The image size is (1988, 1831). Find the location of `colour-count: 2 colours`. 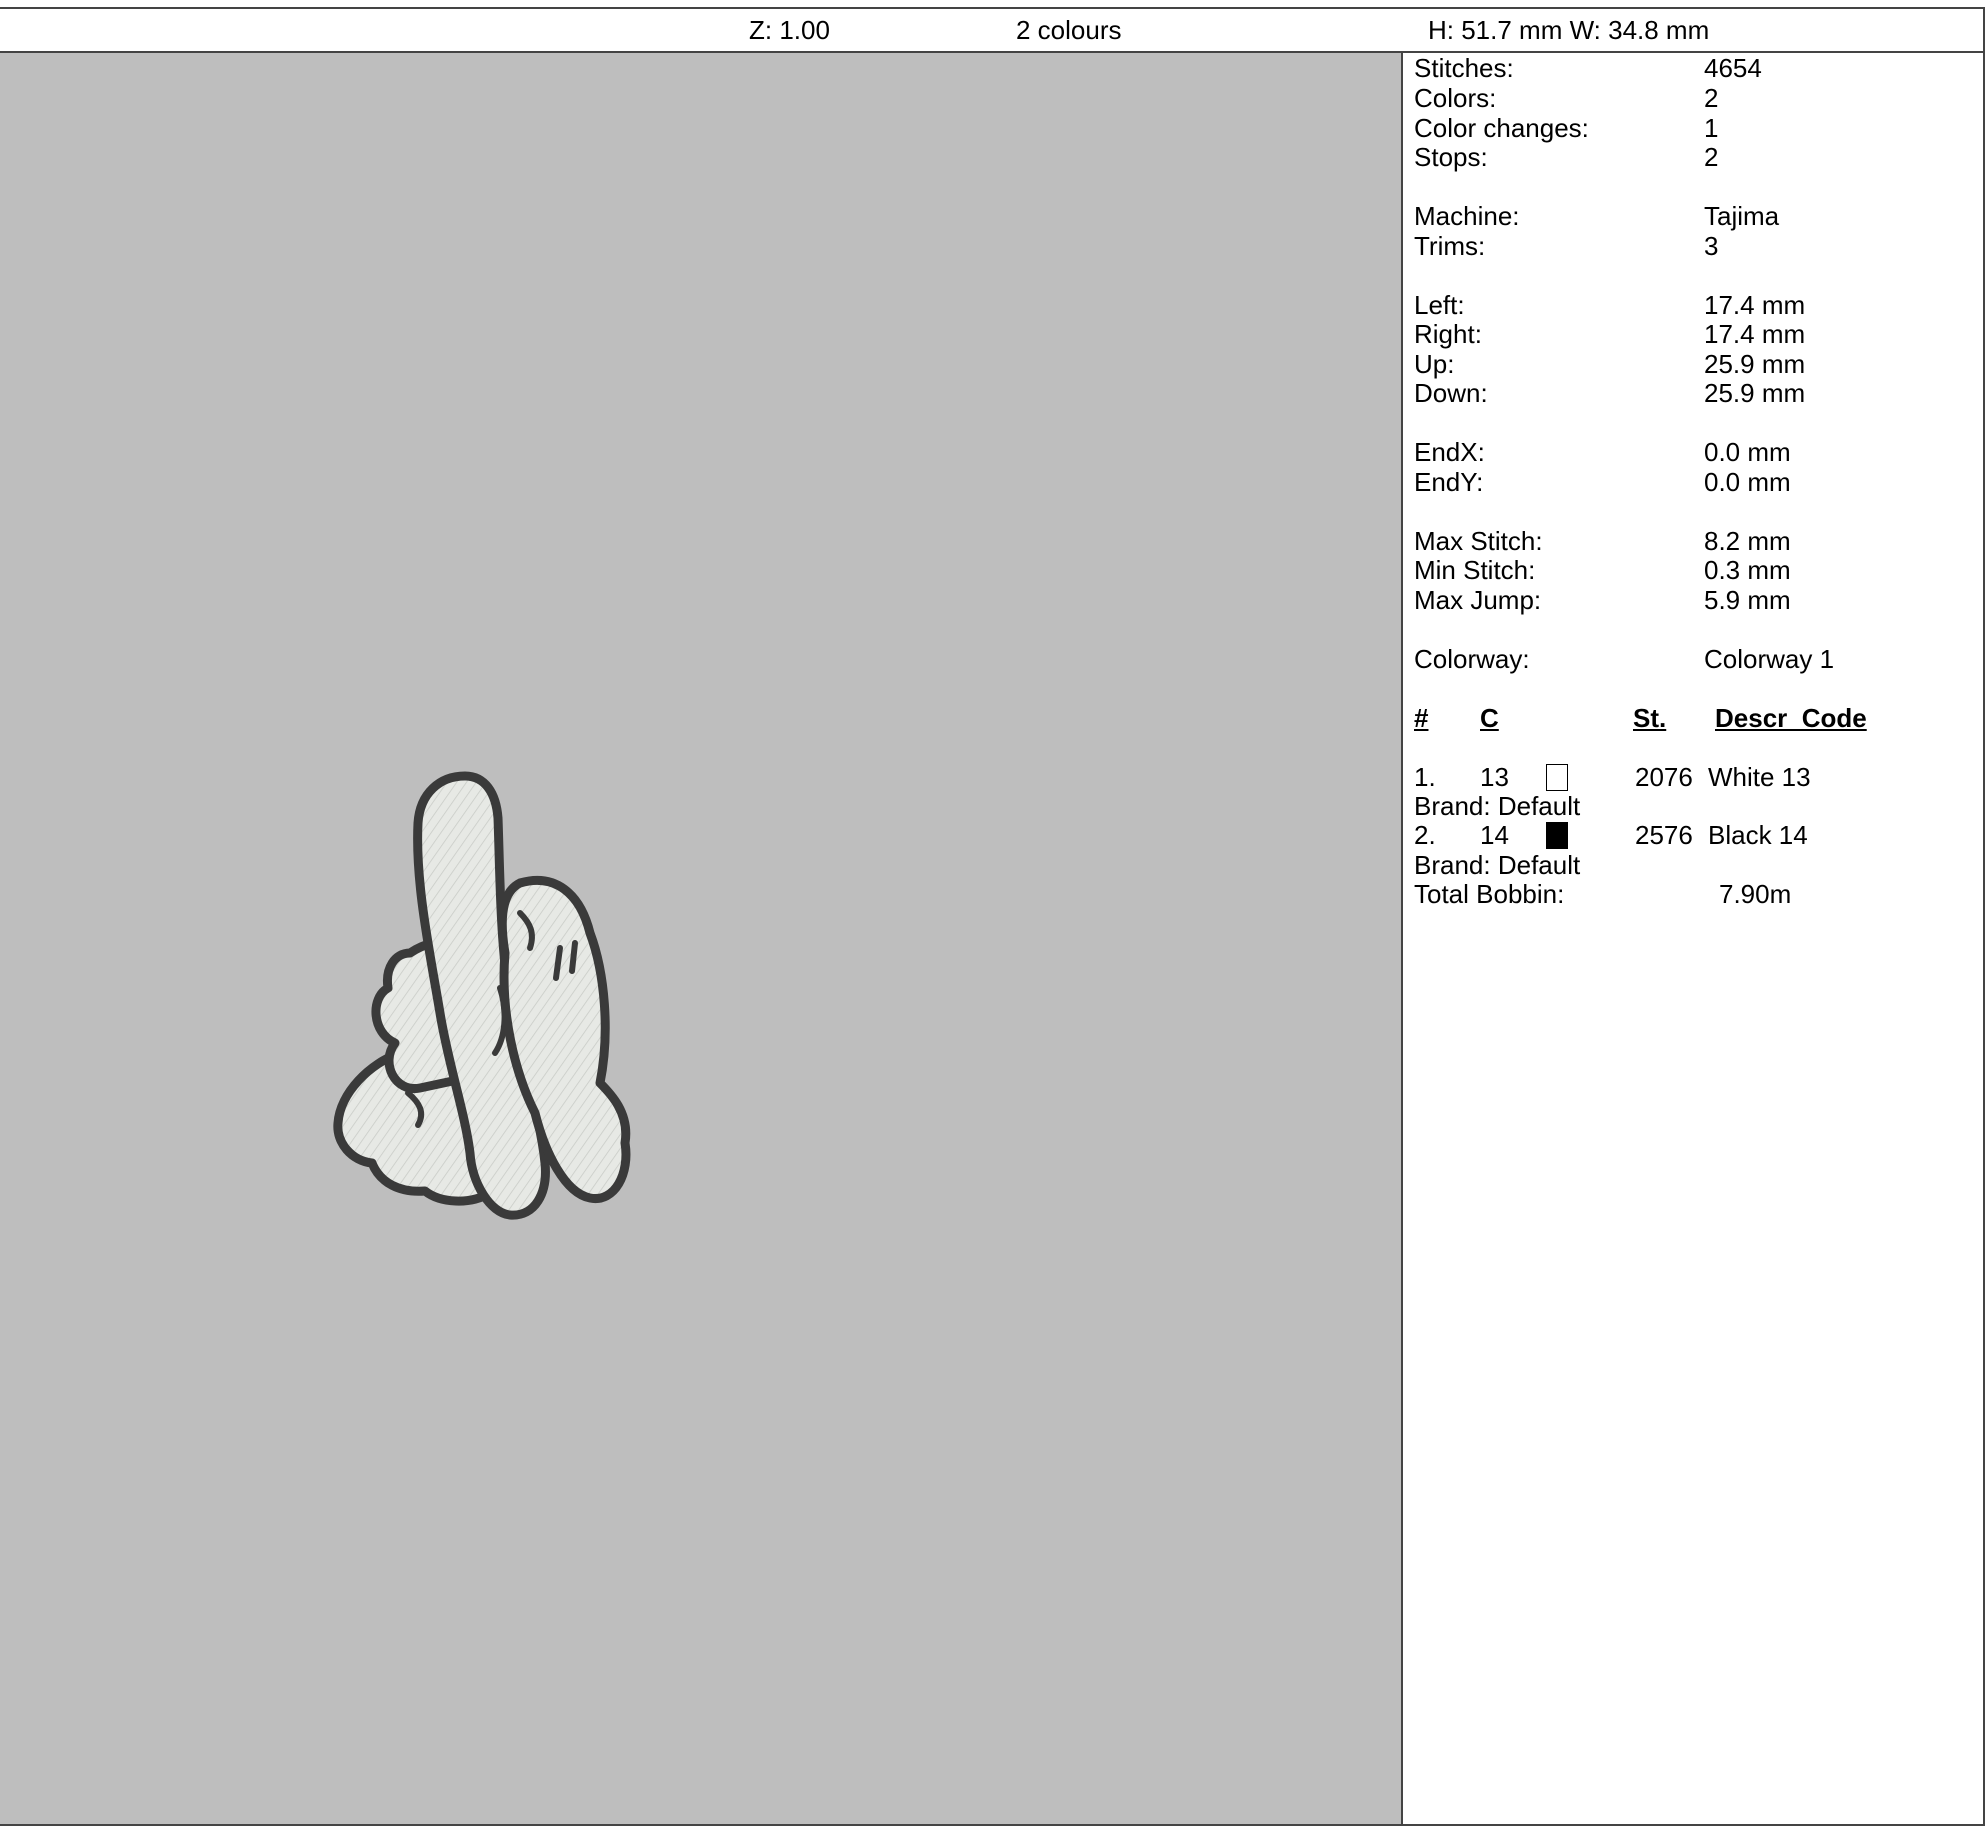

colour-count: 2 colours is located at coordinates (1069, 30).